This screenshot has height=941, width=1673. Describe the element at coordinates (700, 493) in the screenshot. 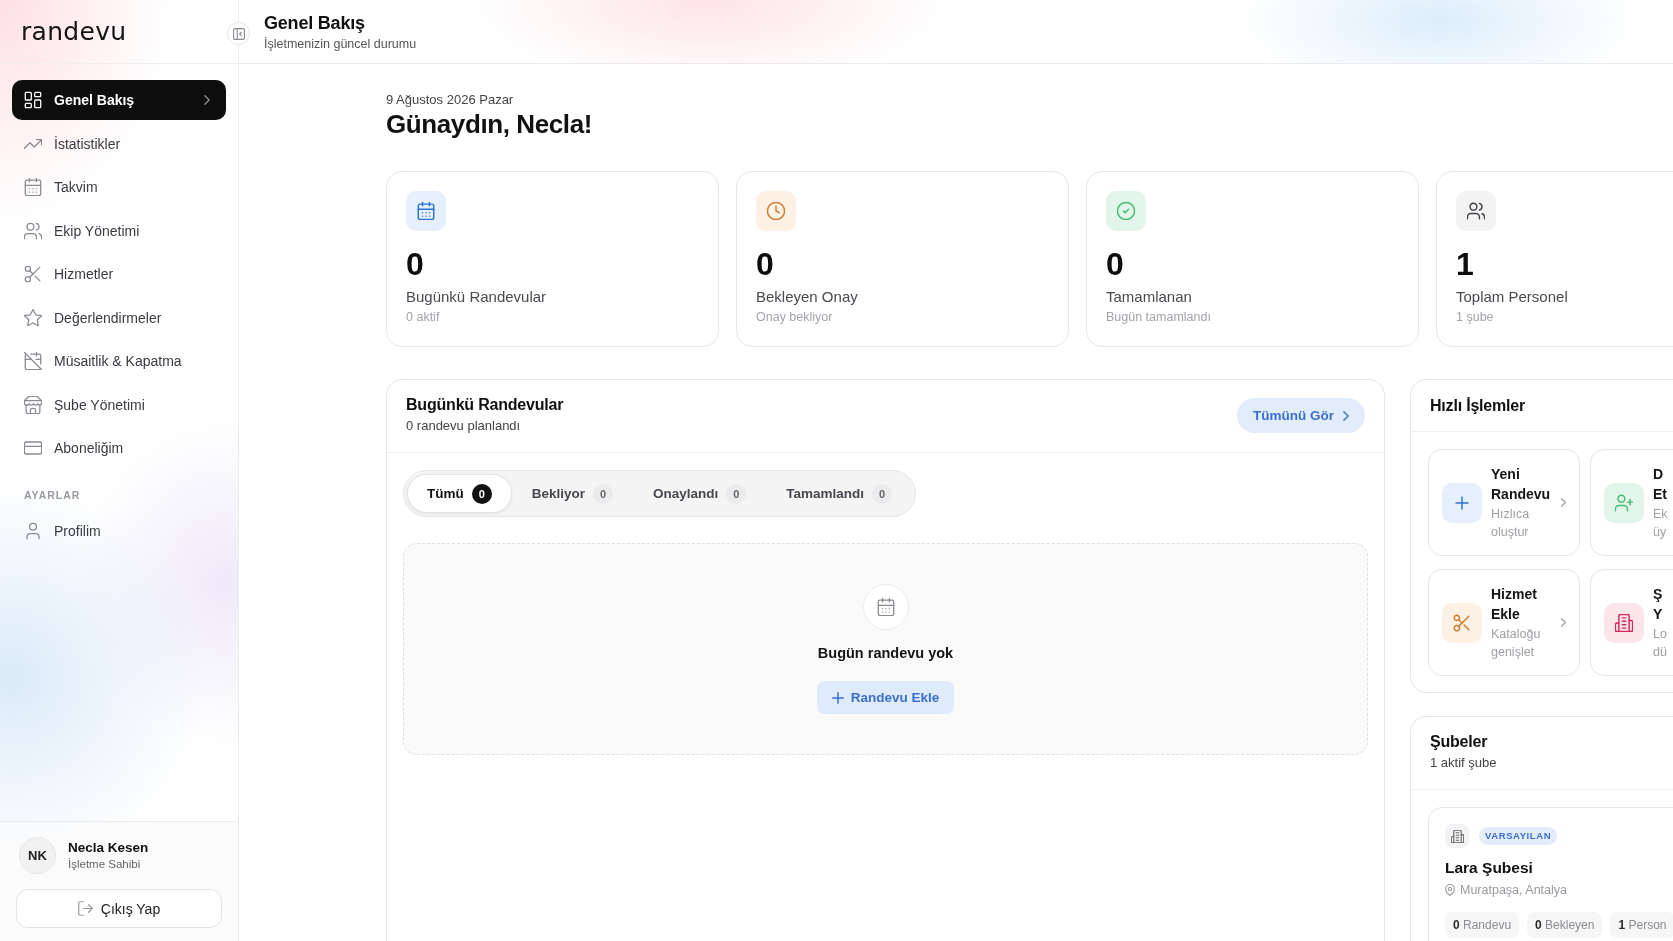

I see `filter-tab: Onaylandı 0` at that location.